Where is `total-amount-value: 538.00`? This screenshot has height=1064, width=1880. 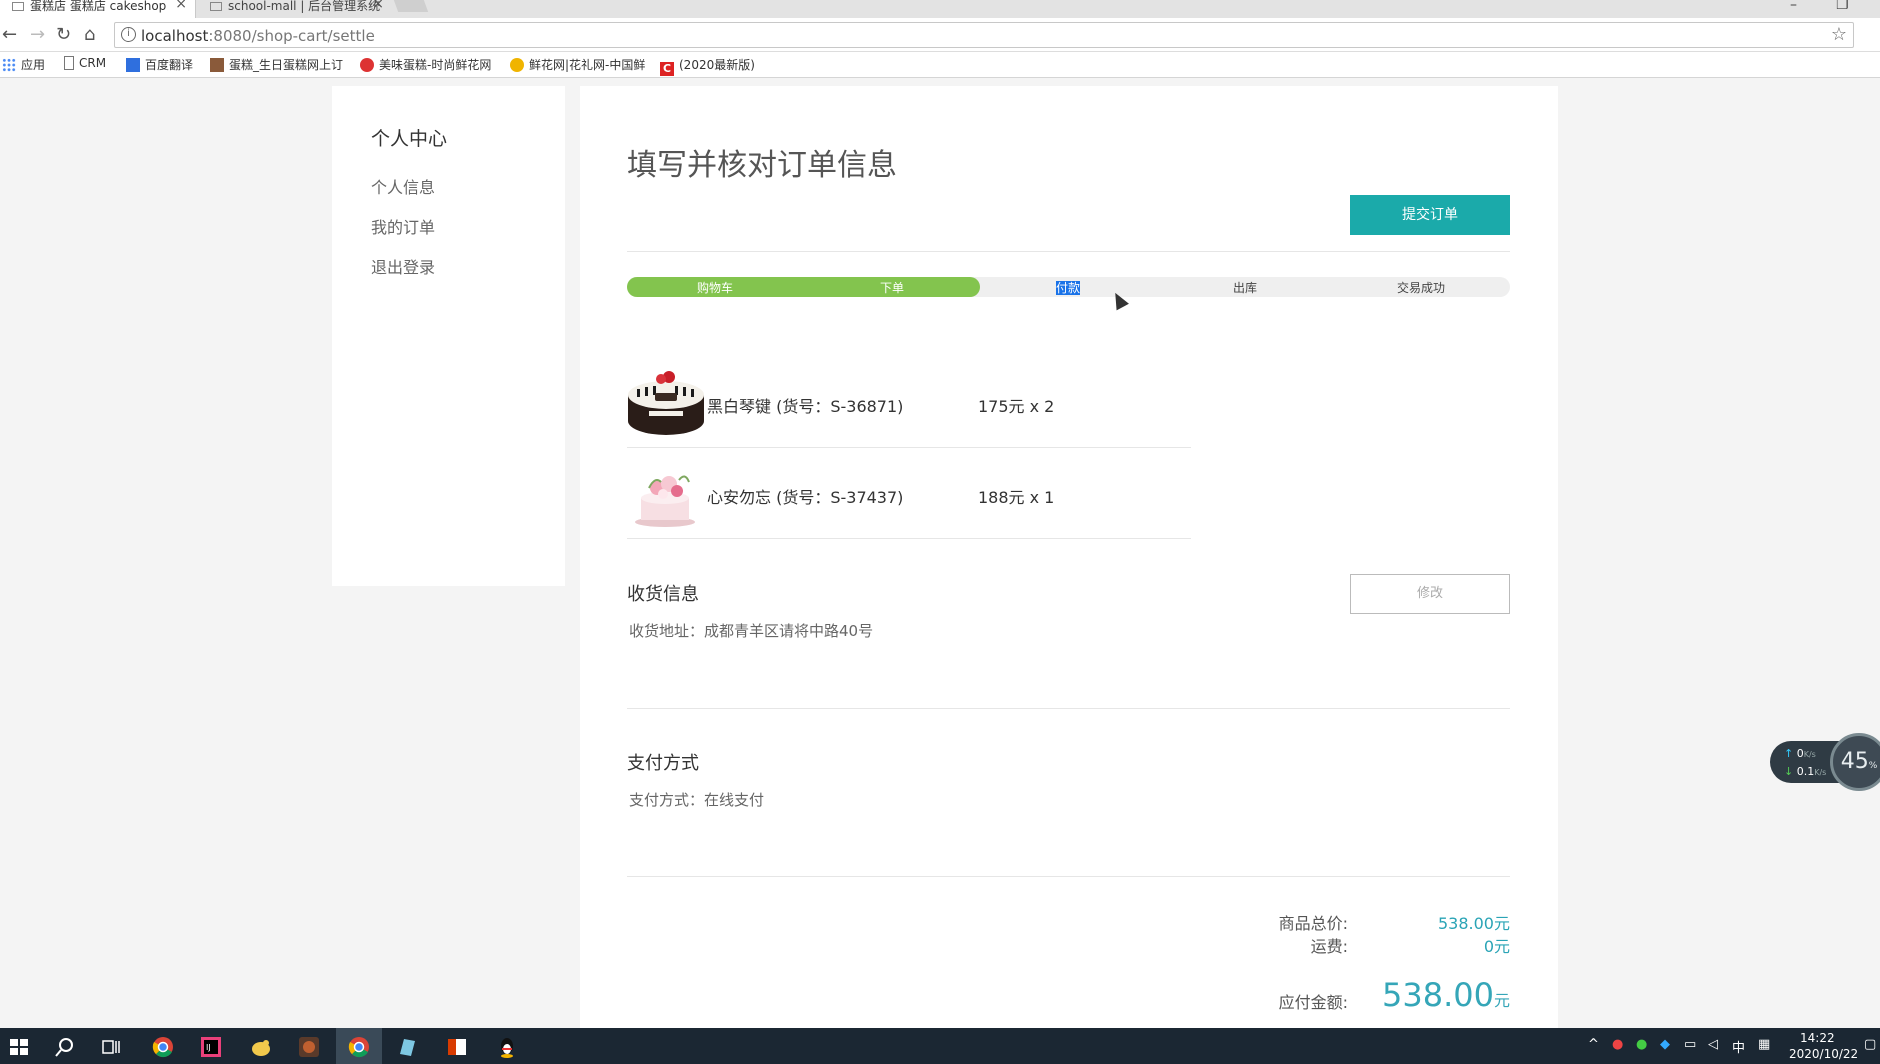 total-amount-value: 538.00 is located at coordinates (1438, 995).